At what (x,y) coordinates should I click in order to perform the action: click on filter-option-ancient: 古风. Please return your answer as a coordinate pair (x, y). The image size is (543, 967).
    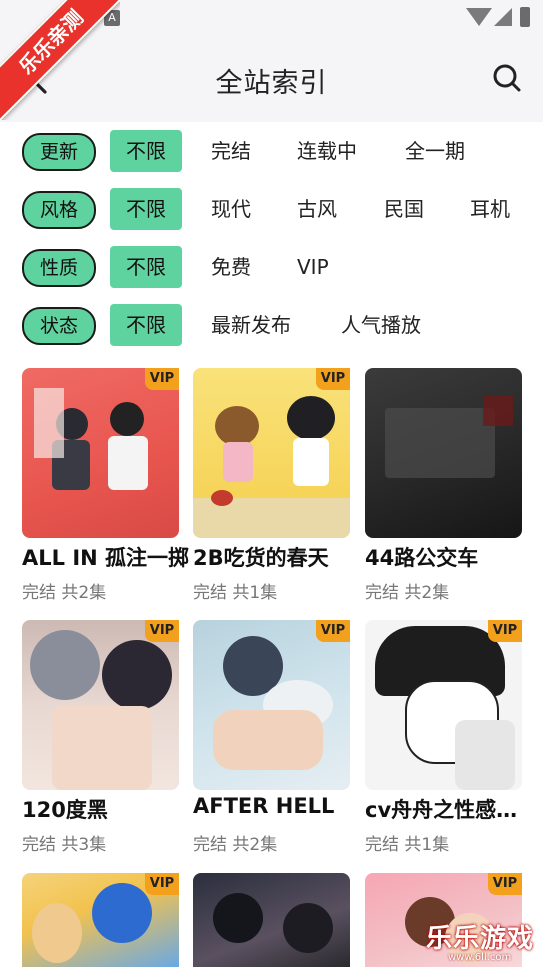
    Looking at the image, I should click on (317, 209).